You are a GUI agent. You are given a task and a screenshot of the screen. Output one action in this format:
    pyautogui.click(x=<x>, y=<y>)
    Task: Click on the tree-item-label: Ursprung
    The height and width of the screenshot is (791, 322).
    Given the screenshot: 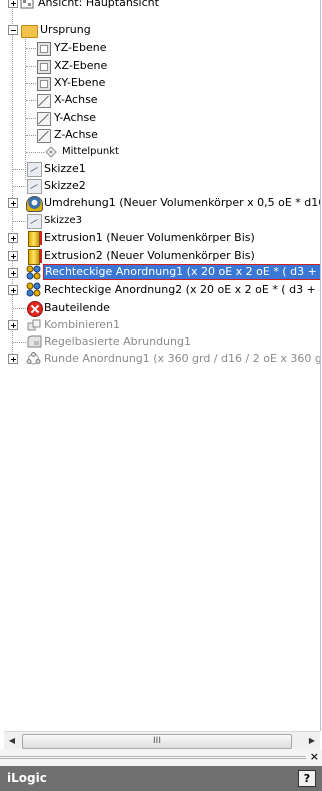 What is the action you would take?
    pyautogui.click(x=65, y=29)
    